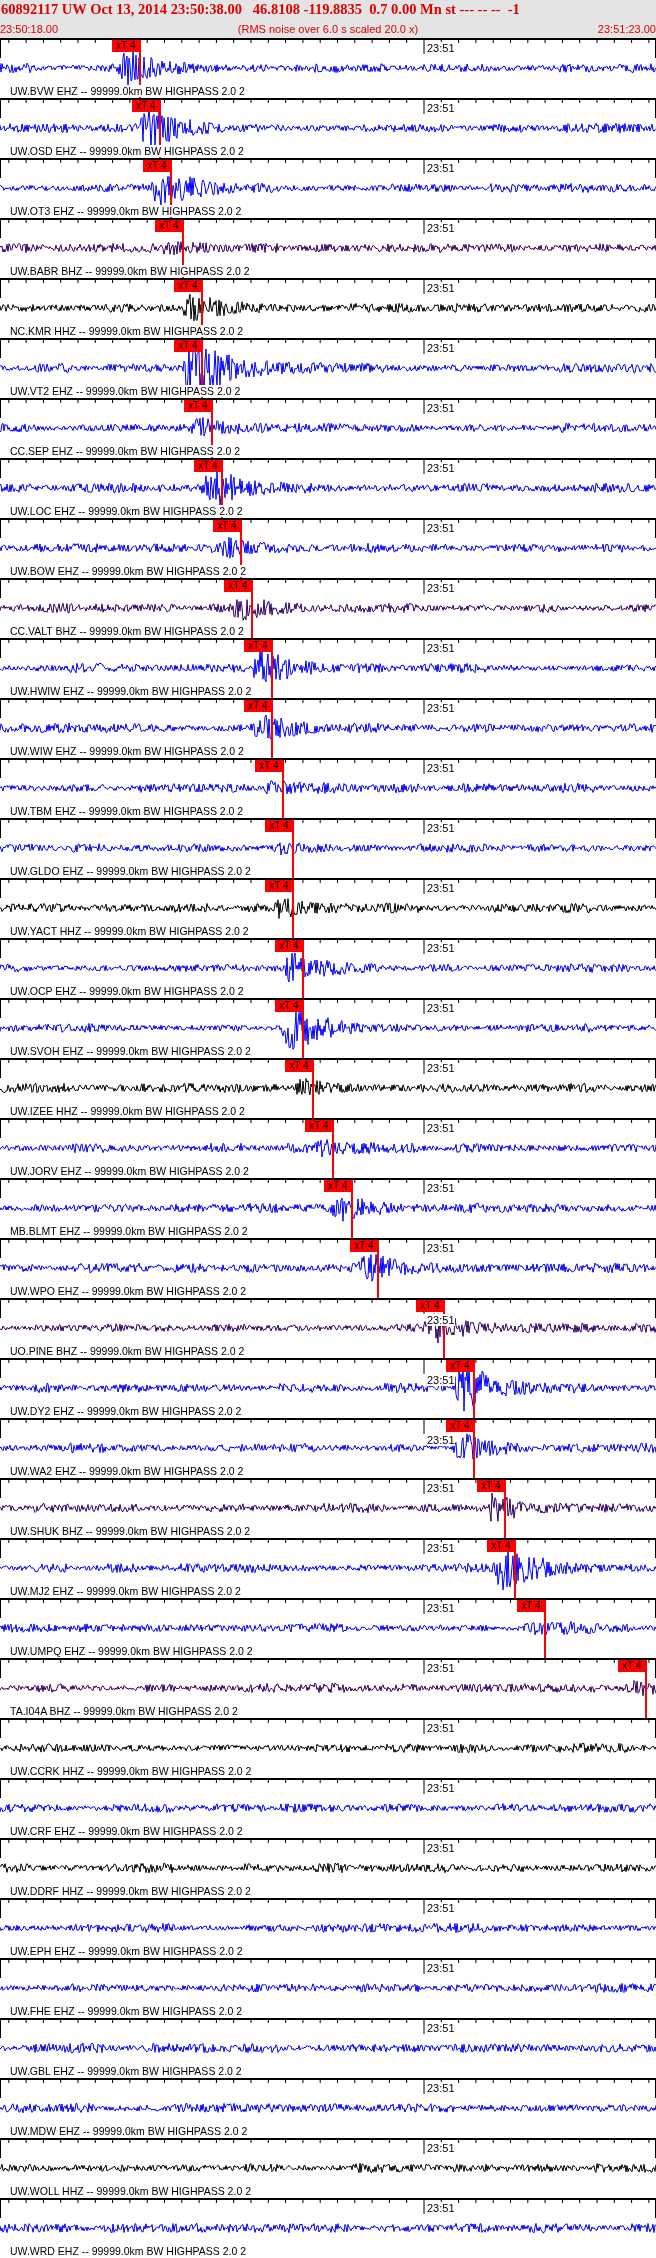  I want to click on channel-label: MB.BLMT EHZ -- 99999.0km BW HIGHPASS 2.0 2, so click(129, 1231).